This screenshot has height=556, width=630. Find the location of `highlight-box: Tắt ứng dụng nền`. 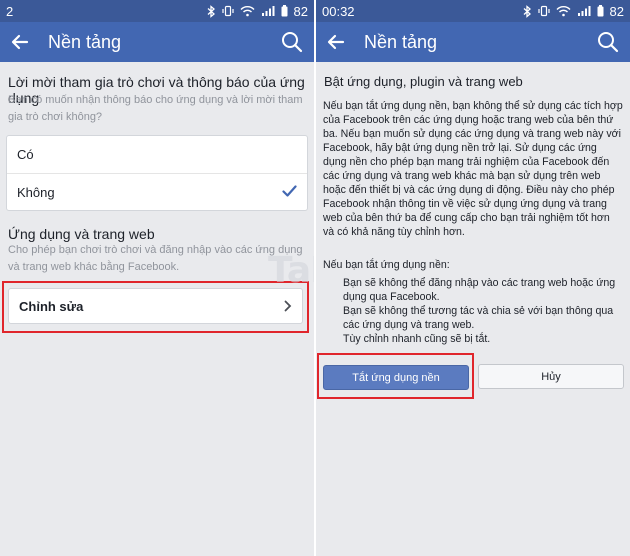

highlight-box: Tắt ứng dụng nền is located at coordinates (395, 376).